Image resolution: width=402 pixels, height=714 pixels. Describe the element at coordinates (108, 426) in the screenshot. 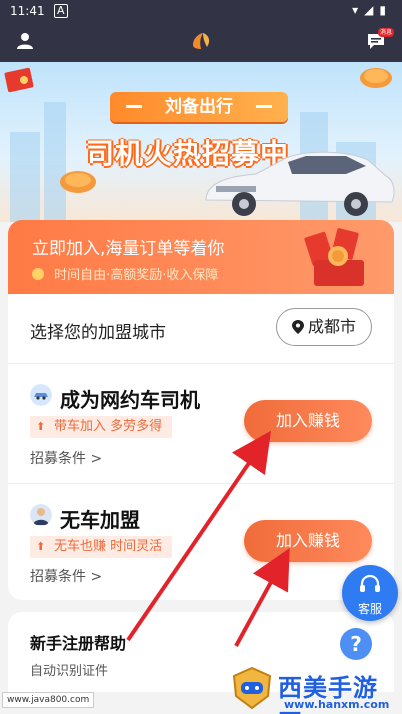

I see `option-tag-text: 带车加入 多劳多得` at that location.